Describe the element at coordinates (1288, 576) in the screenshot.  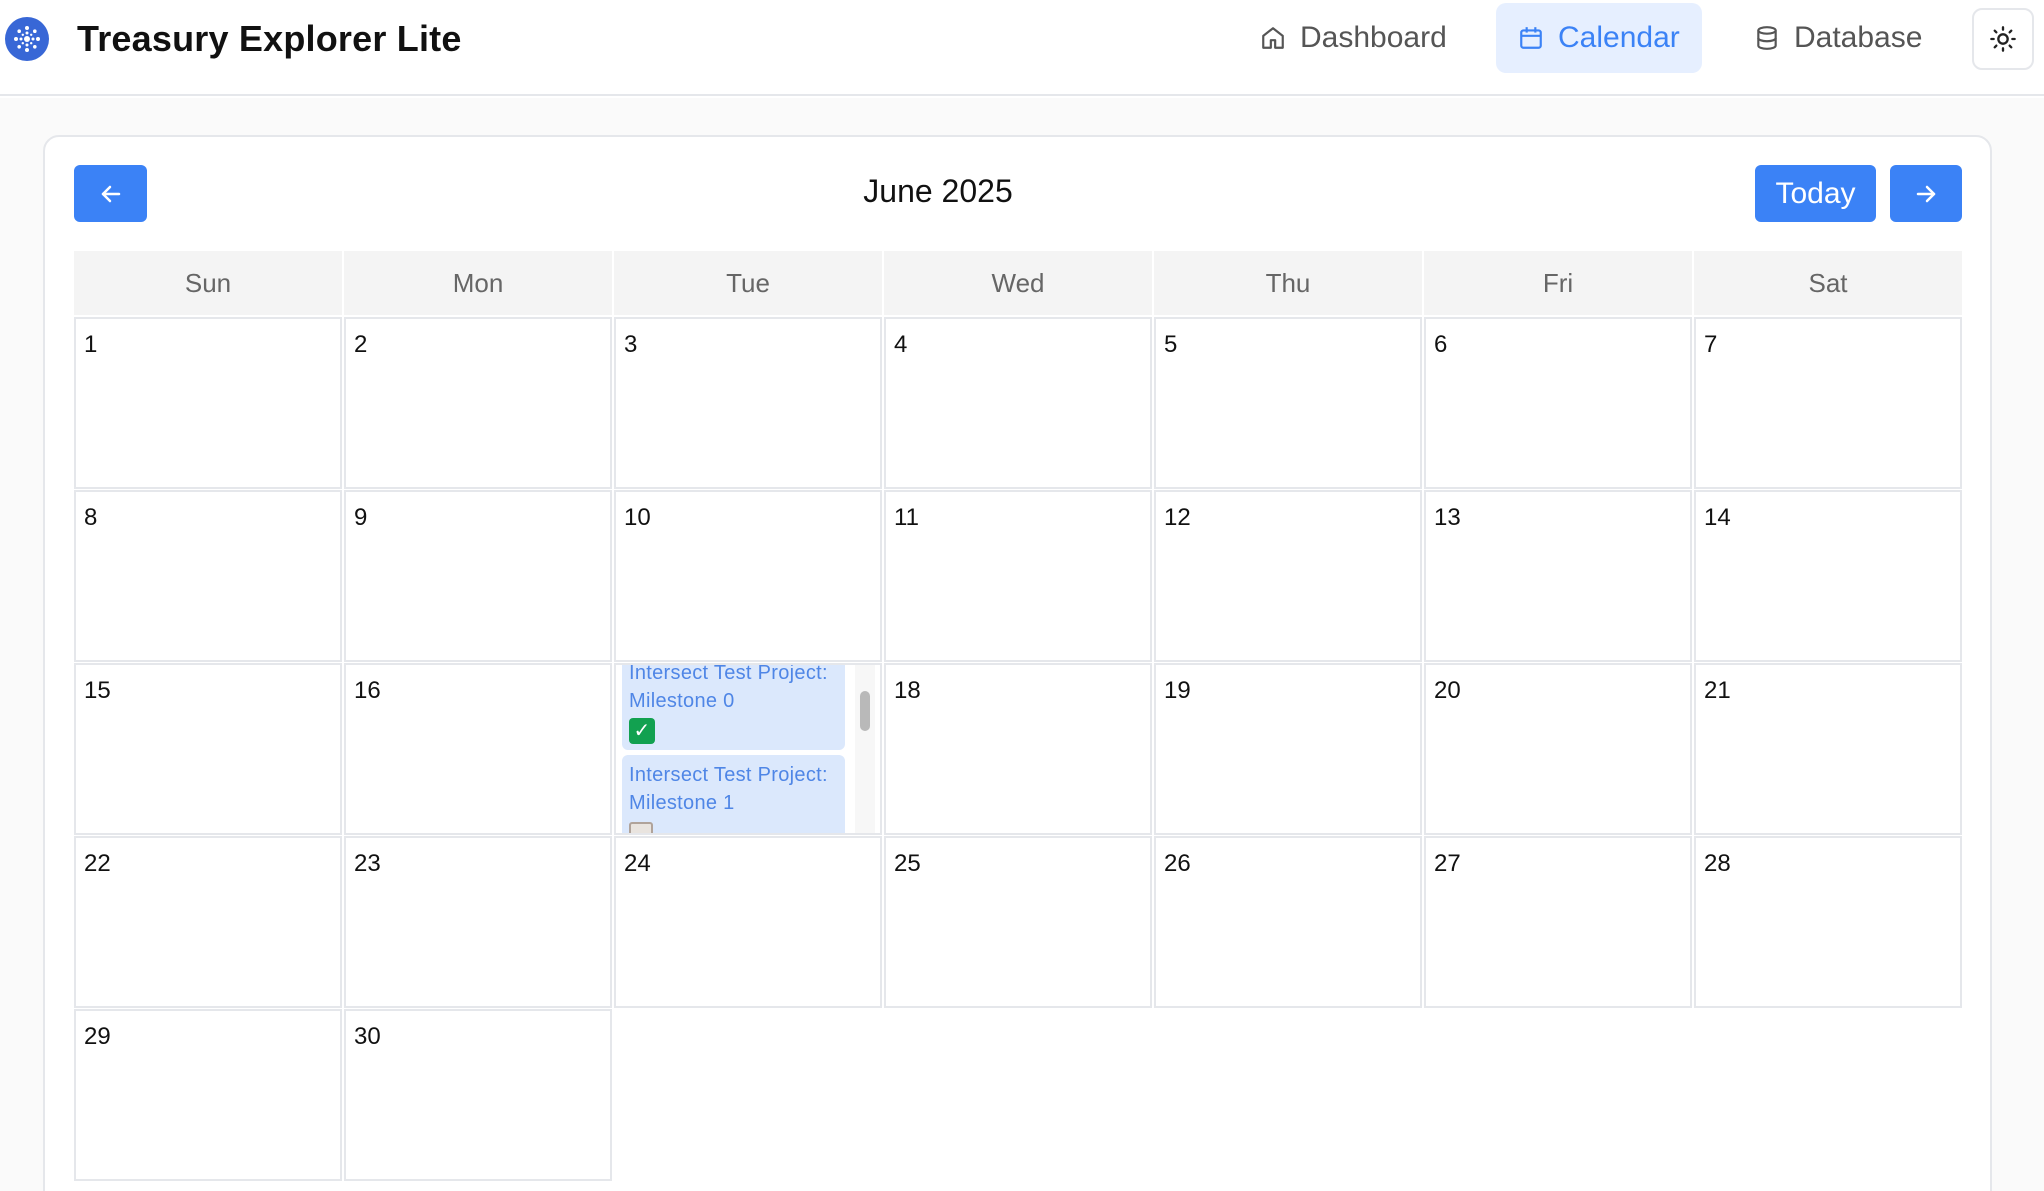
I see `day-cell: 12` at that location.